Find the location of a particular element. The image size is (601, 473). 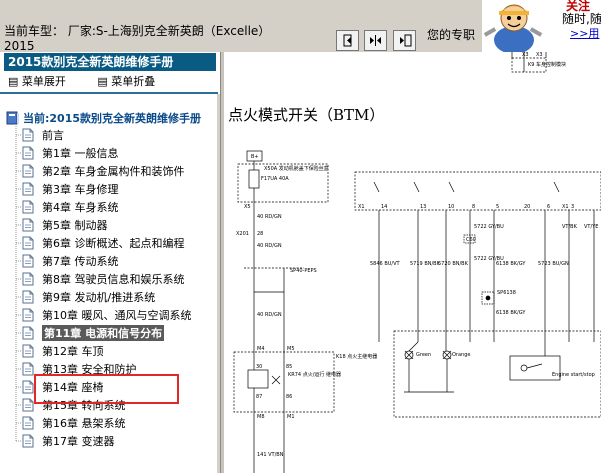

diag-w28: 28 is located at coordinates (260, 234).